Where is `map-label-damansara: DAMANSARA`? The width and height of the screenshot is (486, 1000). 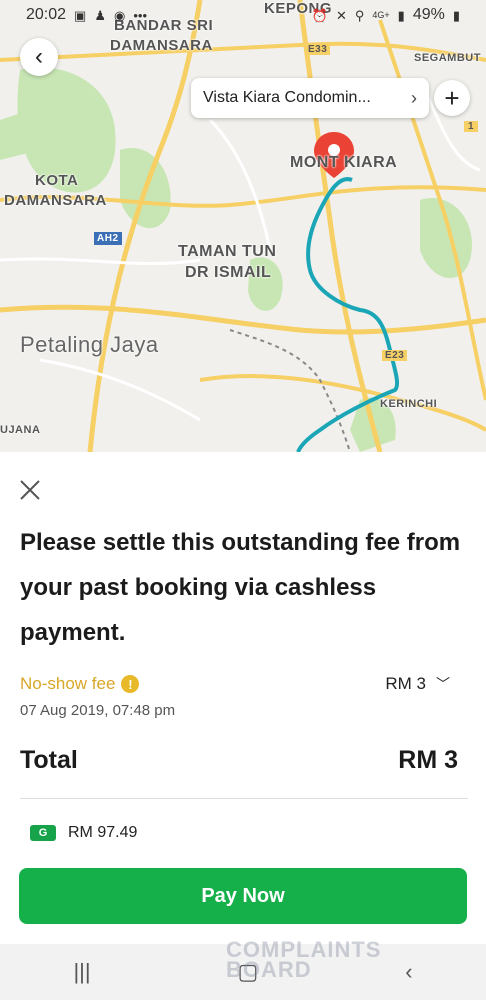 map-label-damansara: DAMANSARA is located at coordinates (161, 45).